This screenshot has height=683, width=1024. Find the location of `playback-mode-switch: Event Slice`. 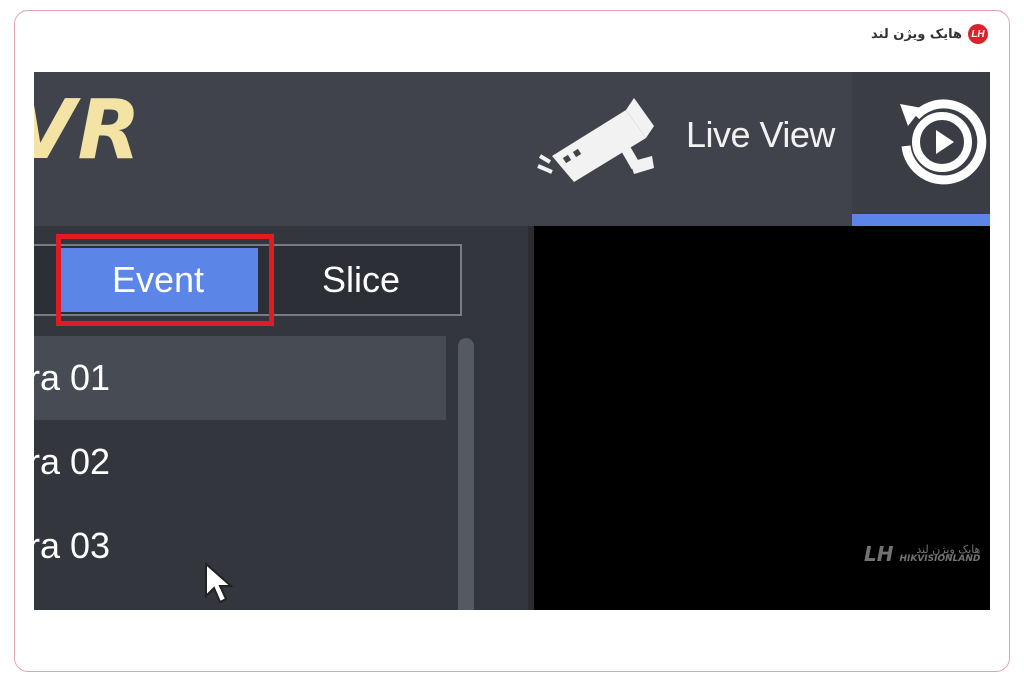

playback-mode-switch: Event Slice is located at coordinates (248, 280).